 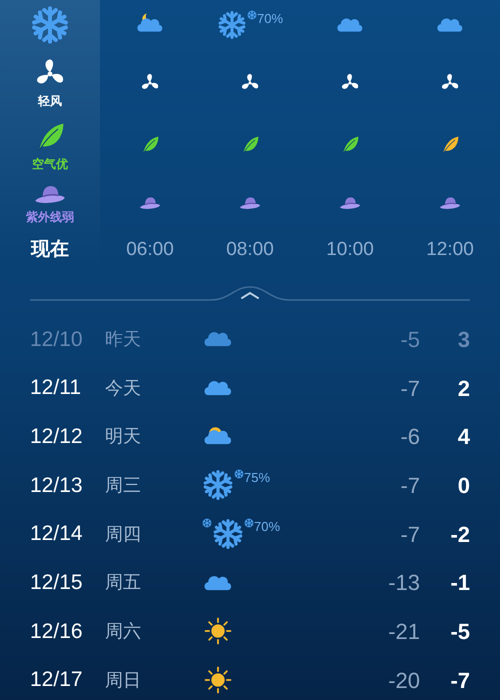 I want to click on weekday-text: 昨天, so click(x=123, y=339).